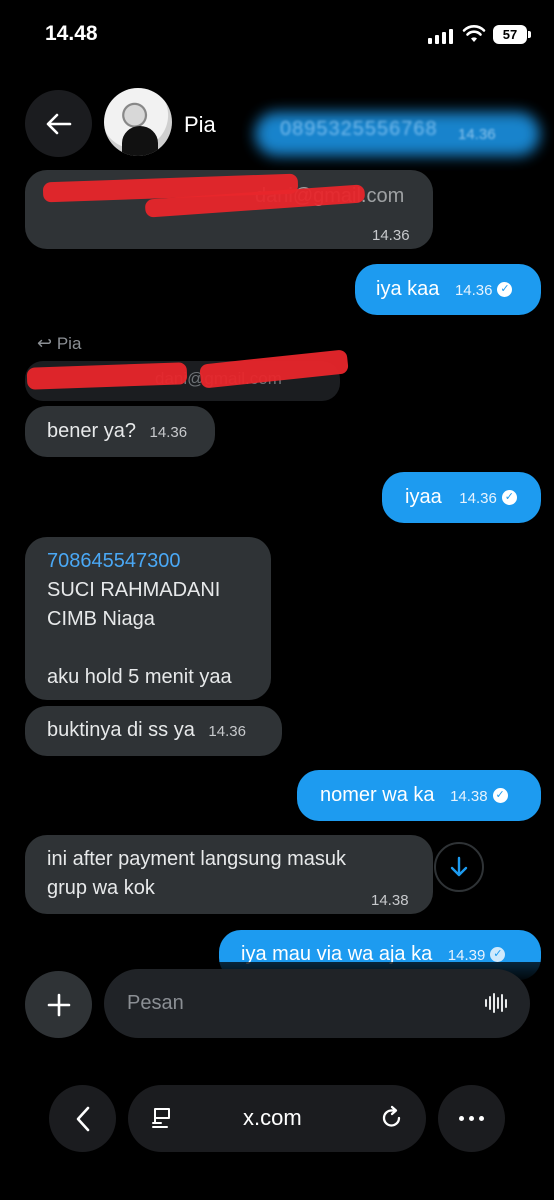 The image size is (554, 1200). I want to click on reply-icon: ↩, so click(45, 343).